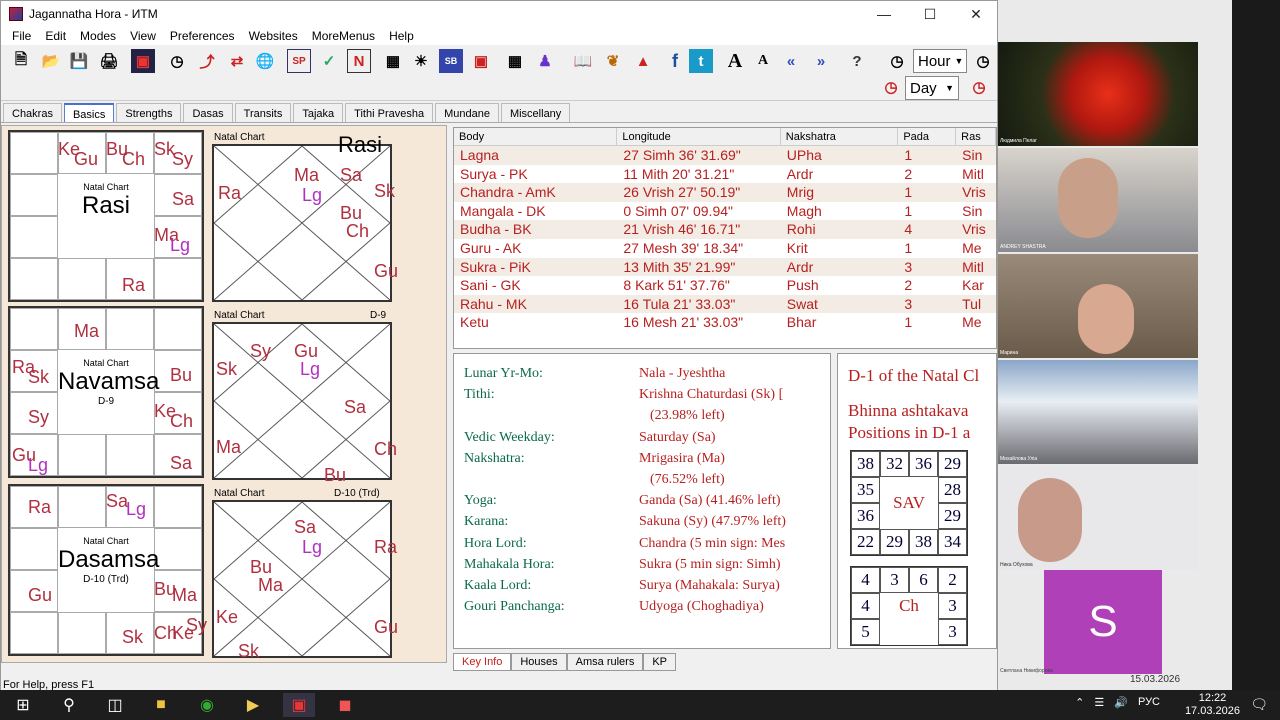  What do you see at coordinates (149, 112) in the screenshot?
I see `tab-strengths: Strengths` at bounding box center [149, 112].